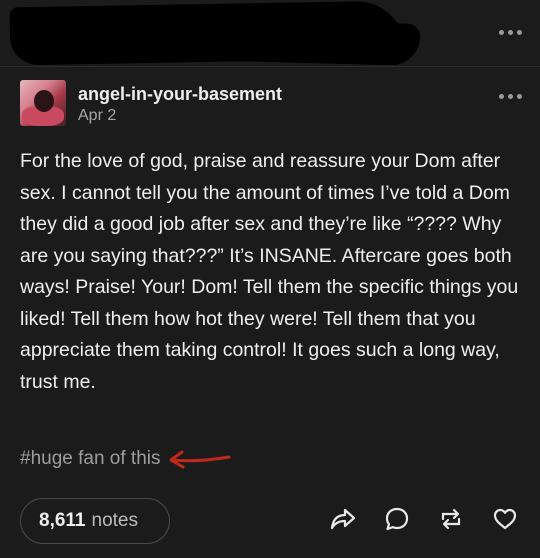 The image size is (540, 558). I want to click on tag-row: #huge fan of this, so click(126, 458).